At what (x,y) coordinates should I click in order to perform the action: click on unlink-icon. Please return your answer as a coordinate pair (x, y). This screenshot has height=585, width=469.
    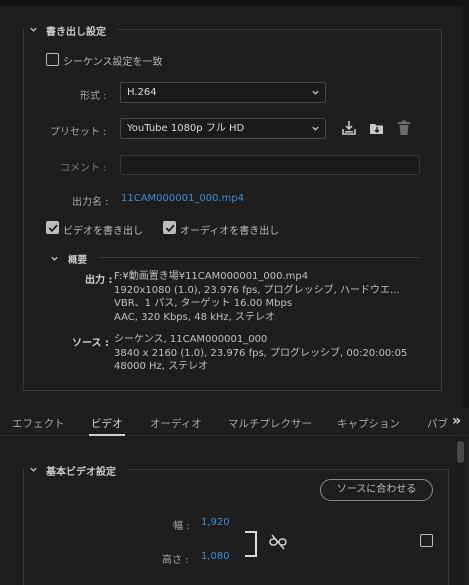
    Looking at the image, I should click on (278, 542).